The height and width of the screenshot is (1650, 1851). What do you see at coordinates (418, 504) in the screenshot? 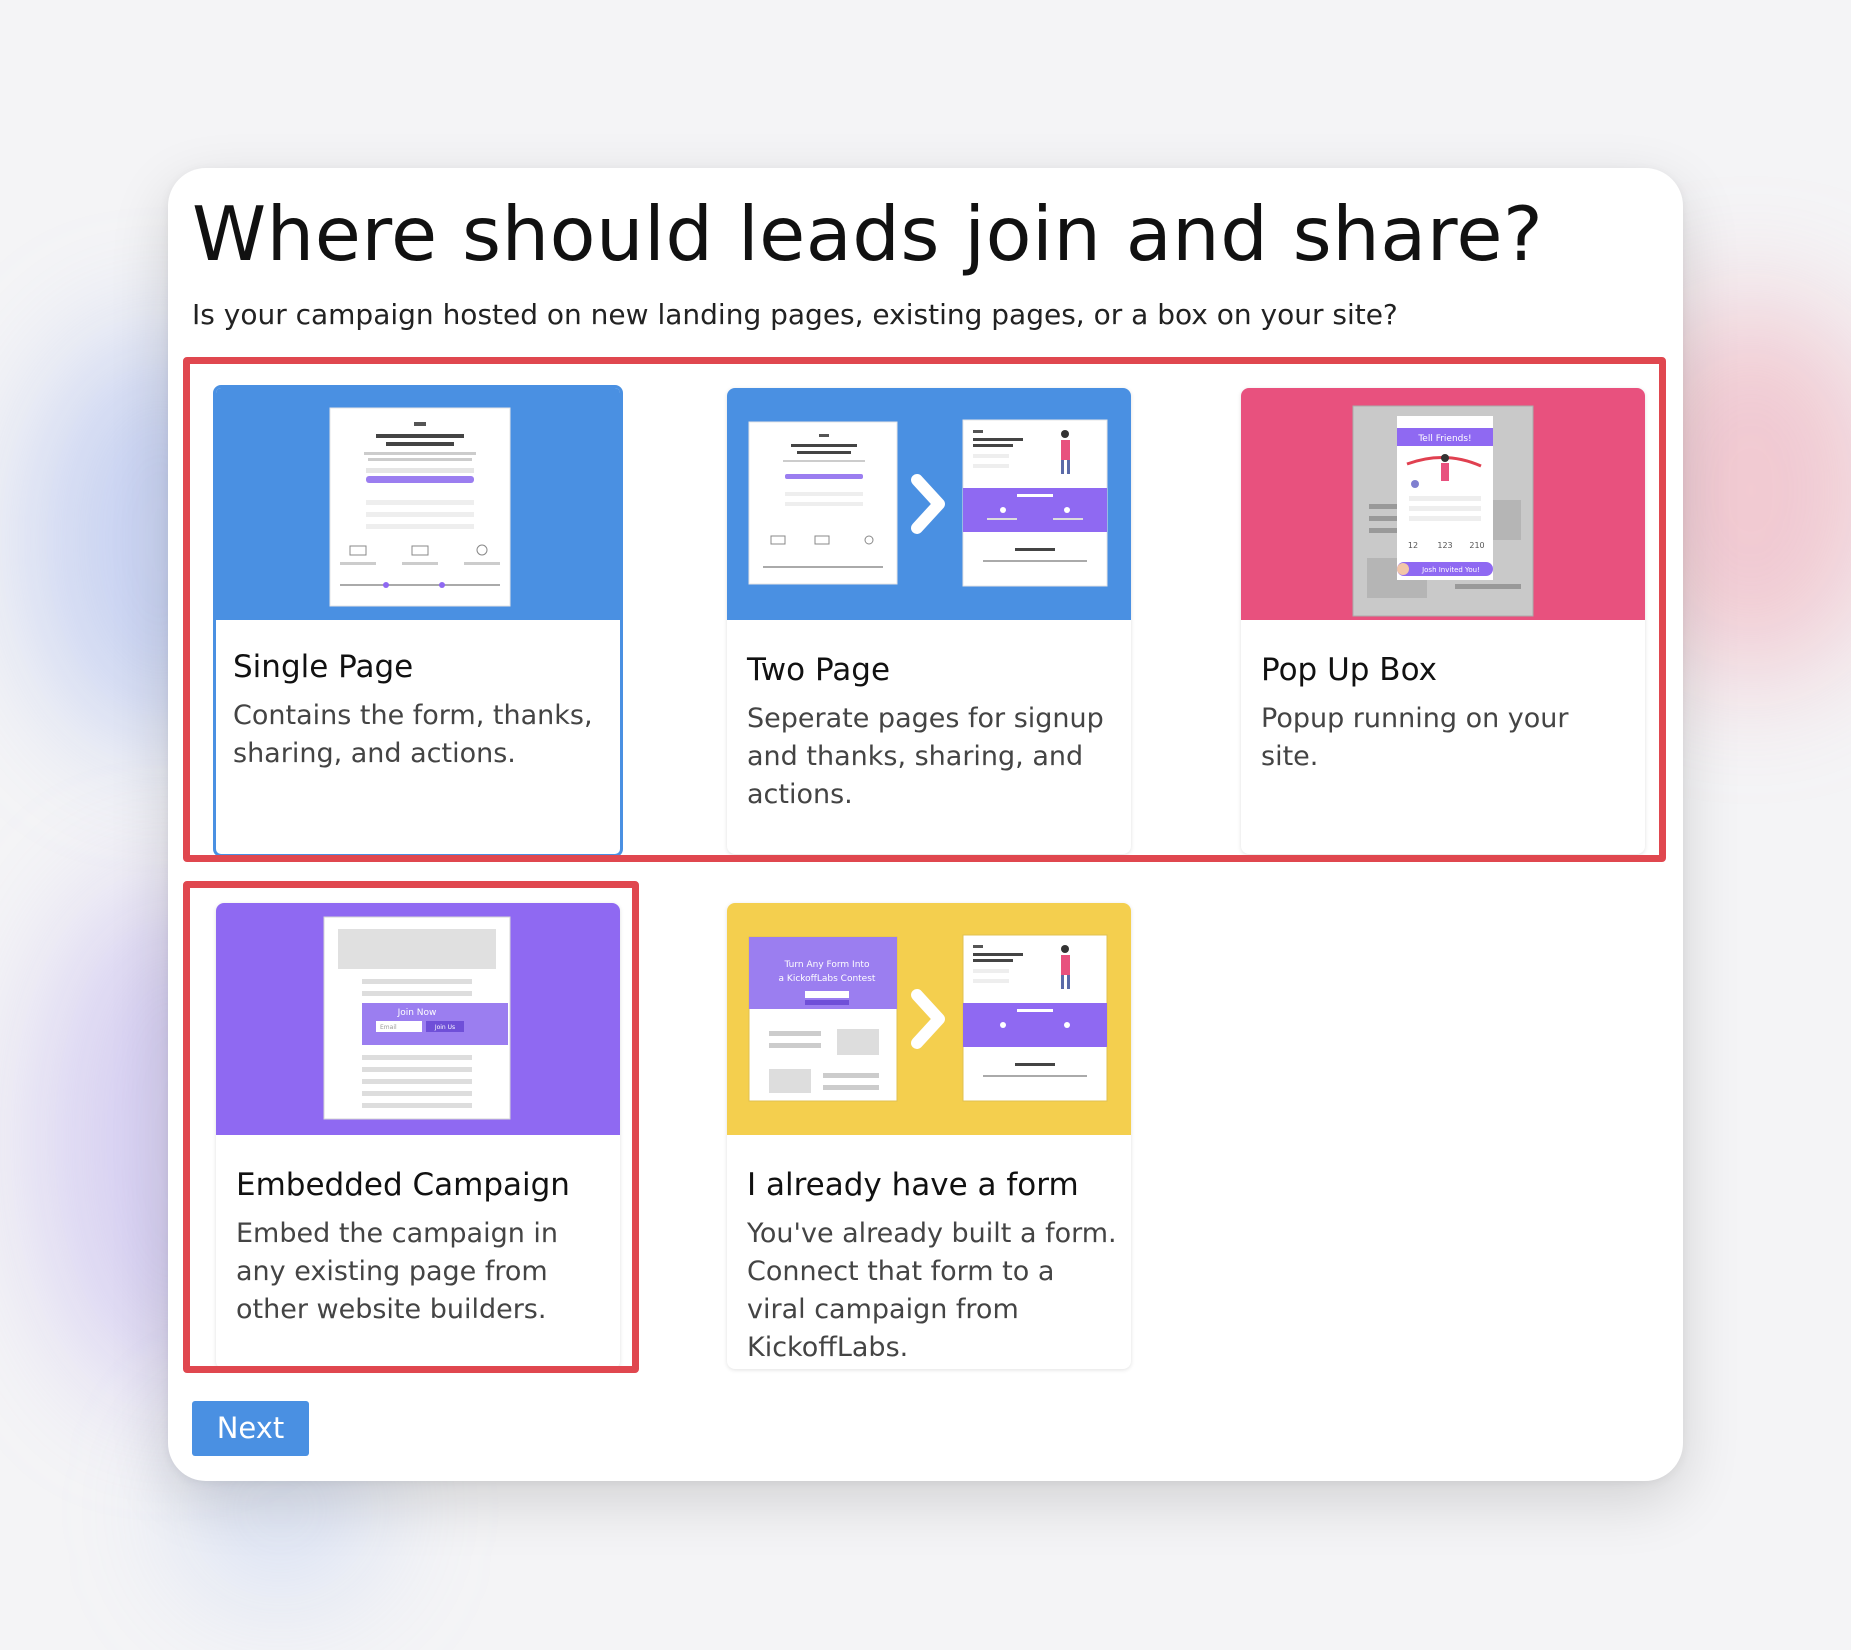
I see `single-page-thumbnail` at bounding box center [418, 504].